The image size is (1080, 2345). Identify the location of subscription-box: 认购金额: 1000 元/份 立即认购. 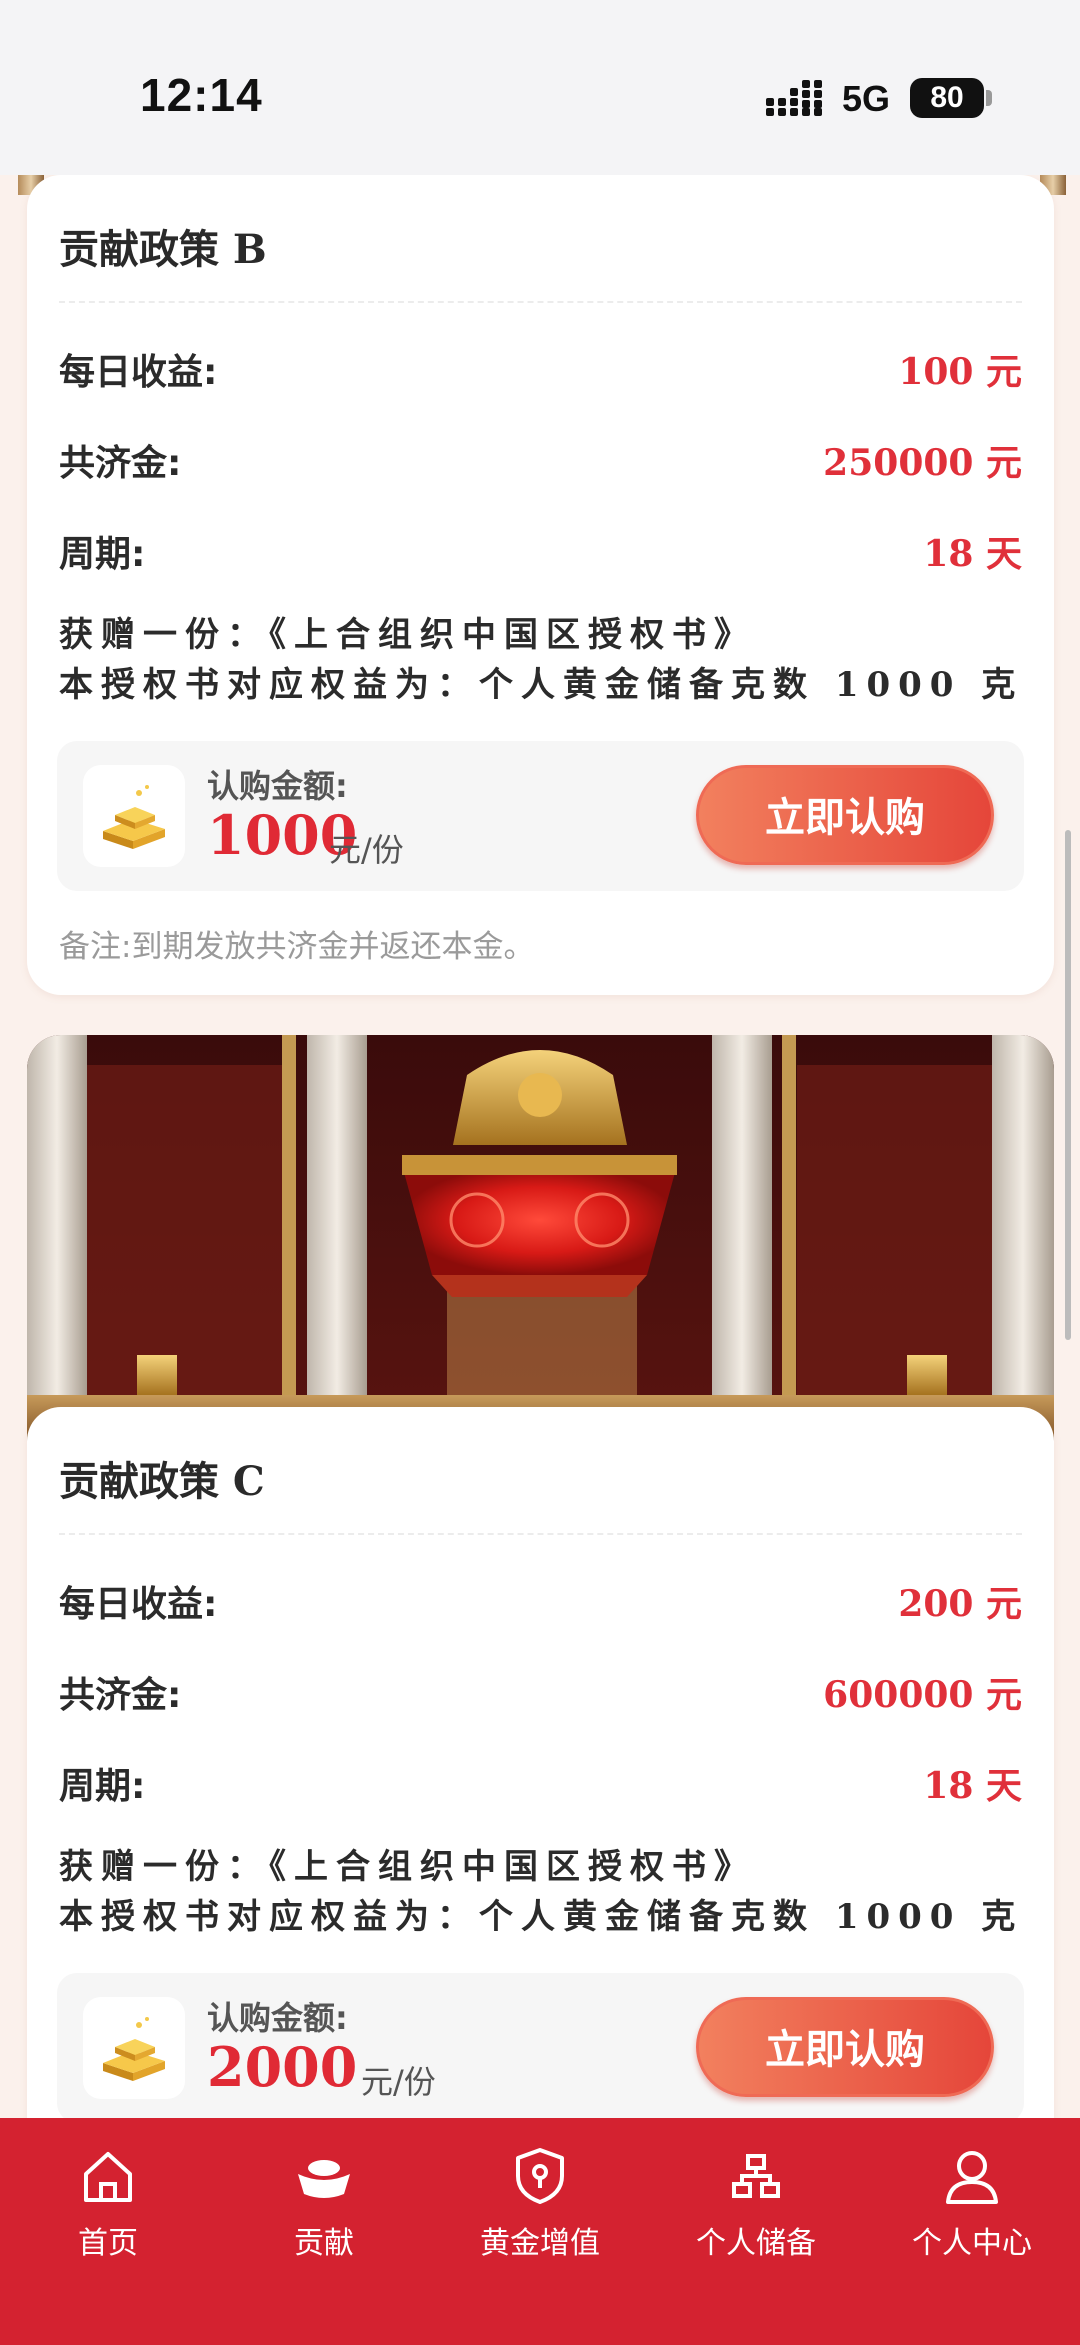
(540, 816).